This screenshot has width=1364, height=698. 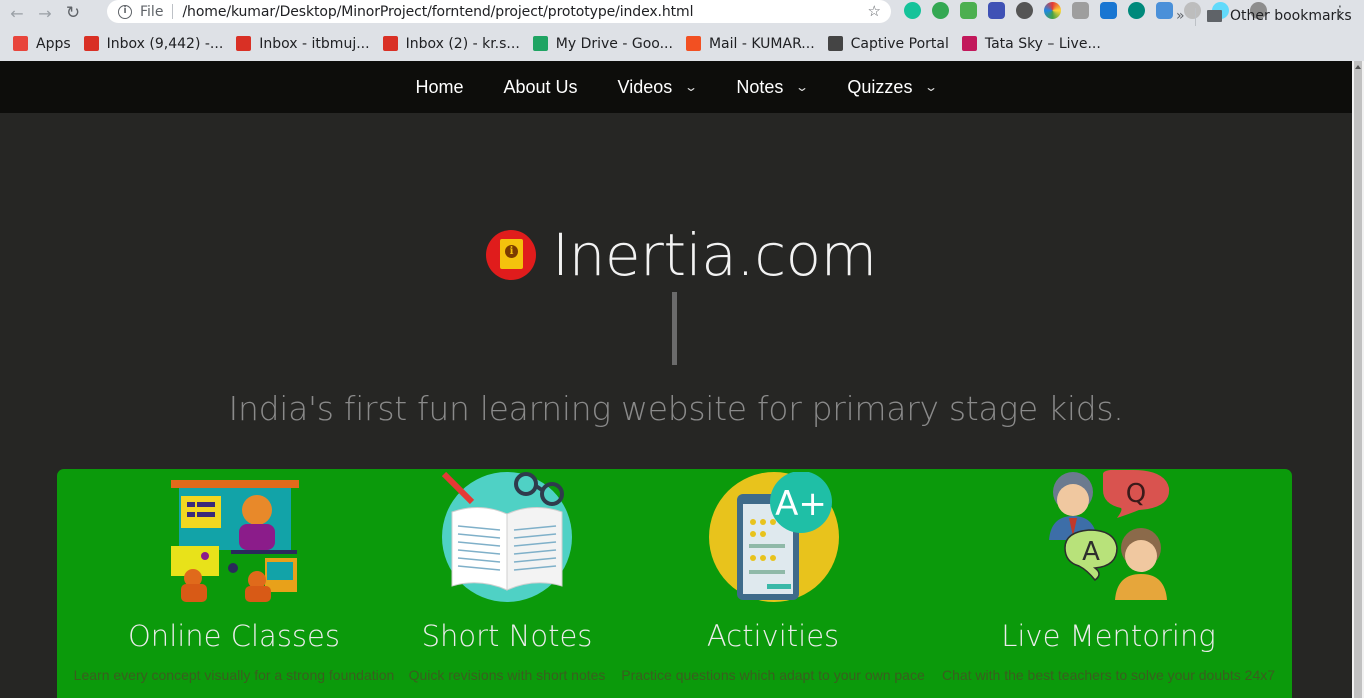 I want to click on feature-description: Quick revisions with short notes, so click(x=507, y=675).